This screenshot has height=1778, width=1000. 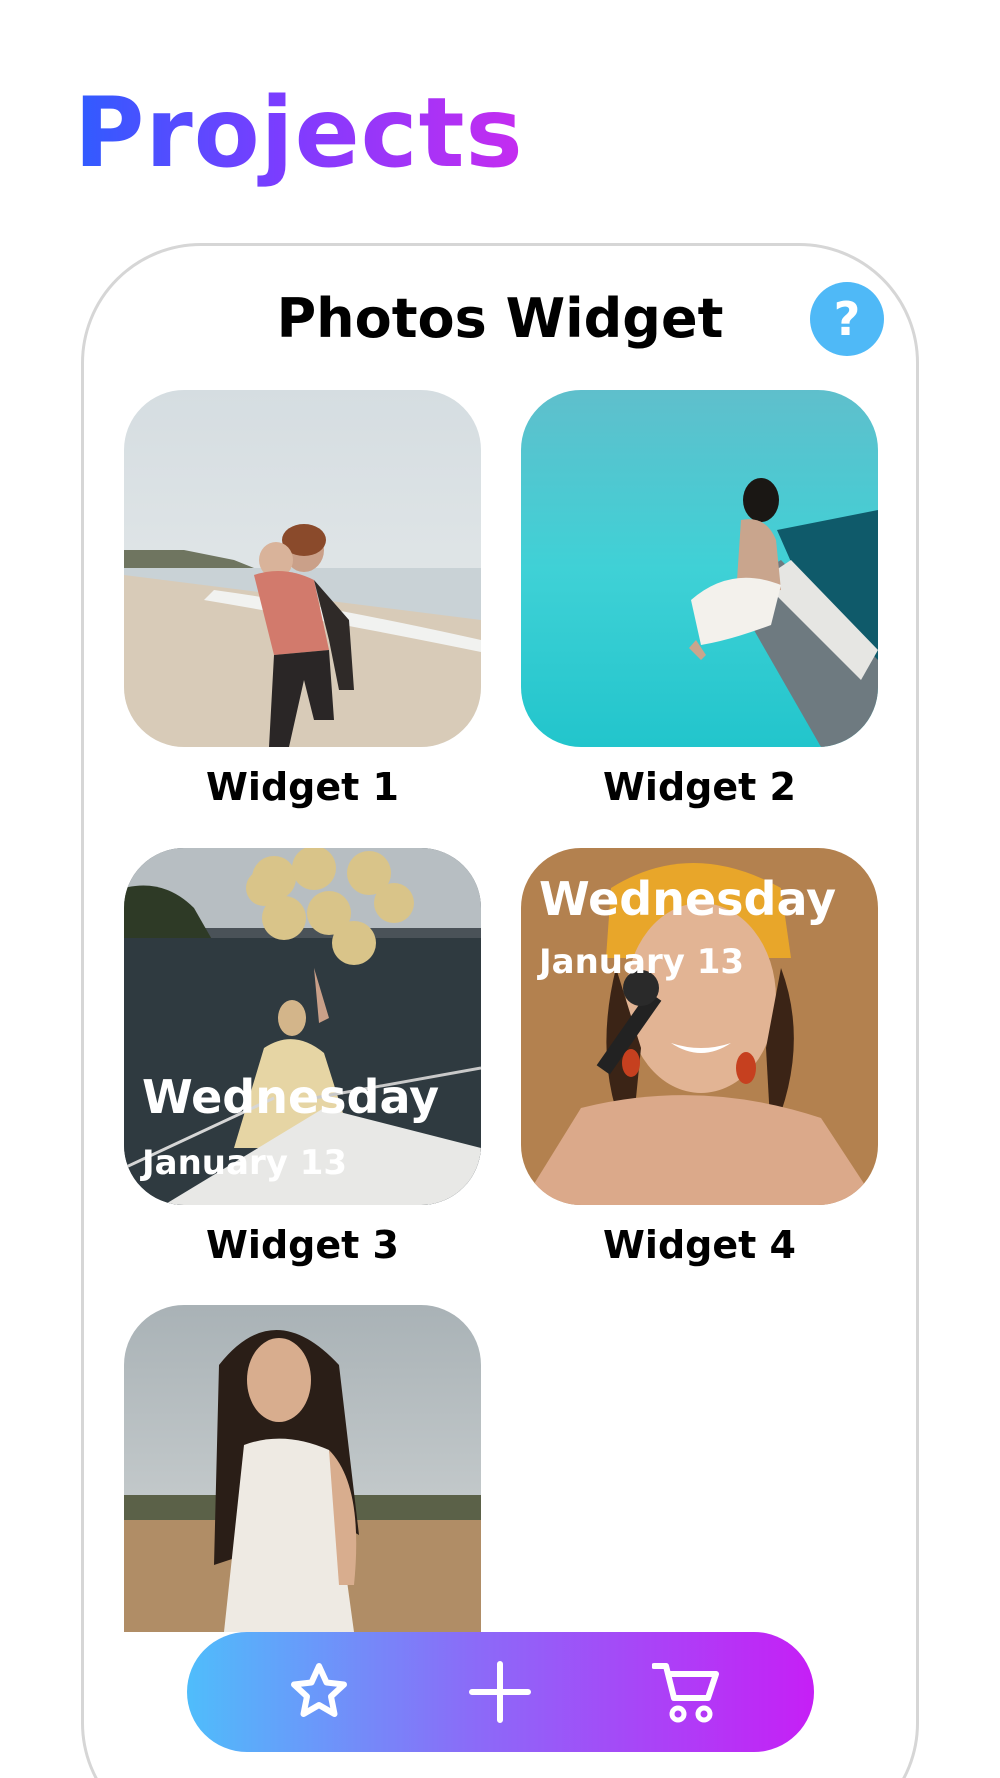 I want to click on widget-4-label: Widget 4, so click(x=699, y=1245).